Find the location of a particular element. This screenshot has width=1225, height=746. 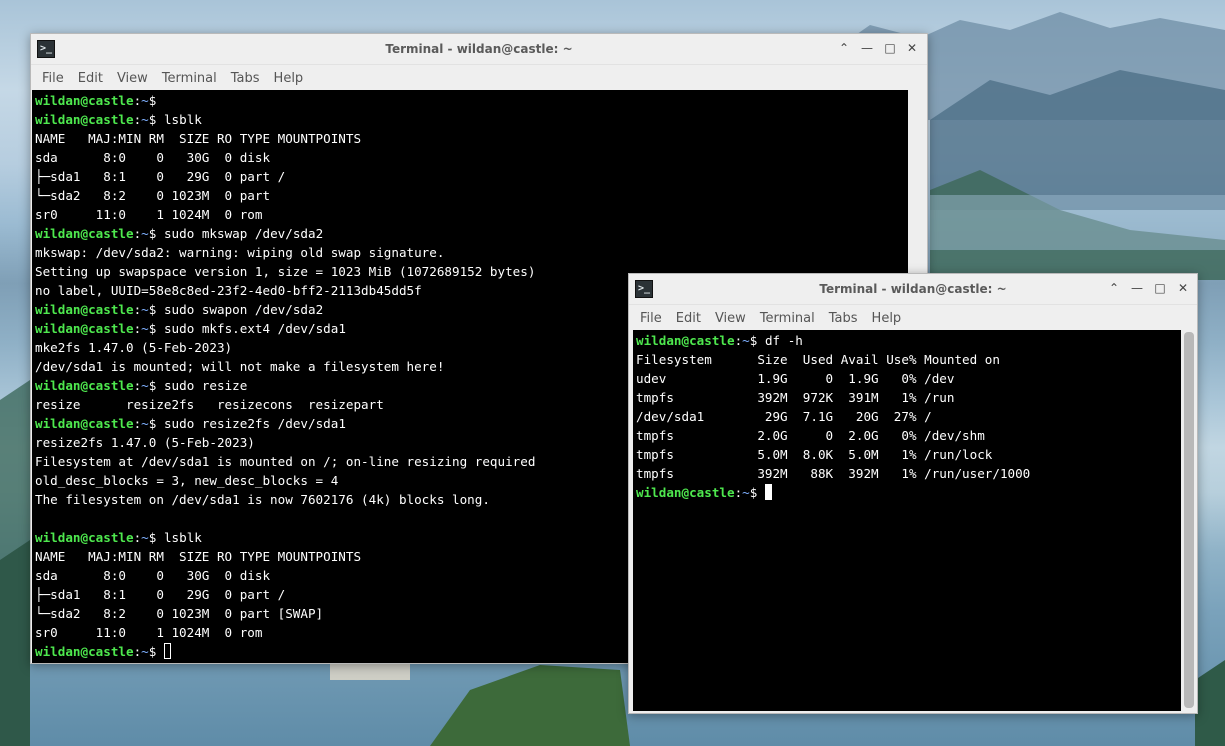

output-line: tmpfs 392M 88K 392M 1% /run/user/1000 is located at coordinates (833, 473).